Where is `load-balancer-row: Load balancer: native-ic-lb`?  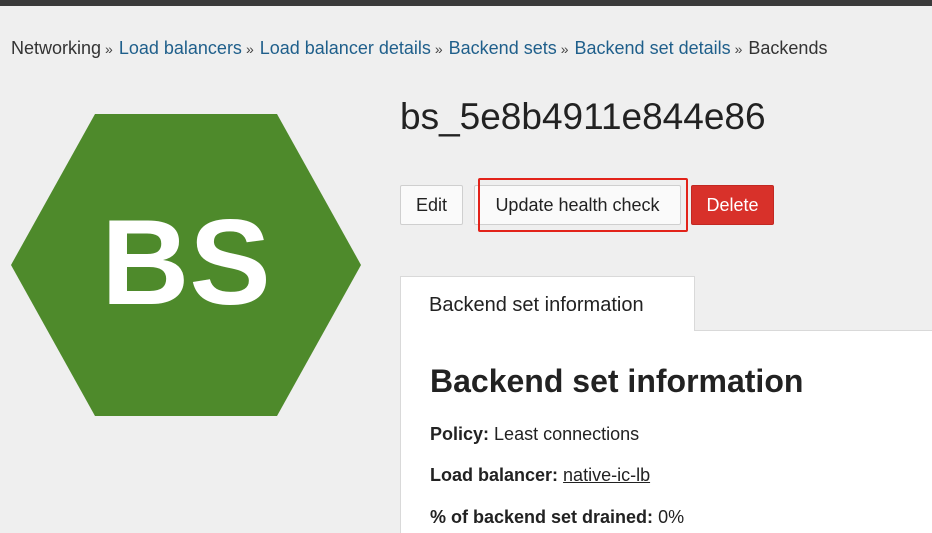
load-balancer-row: Load balancer: native-ic-lb is located at coordinates (540, 475).